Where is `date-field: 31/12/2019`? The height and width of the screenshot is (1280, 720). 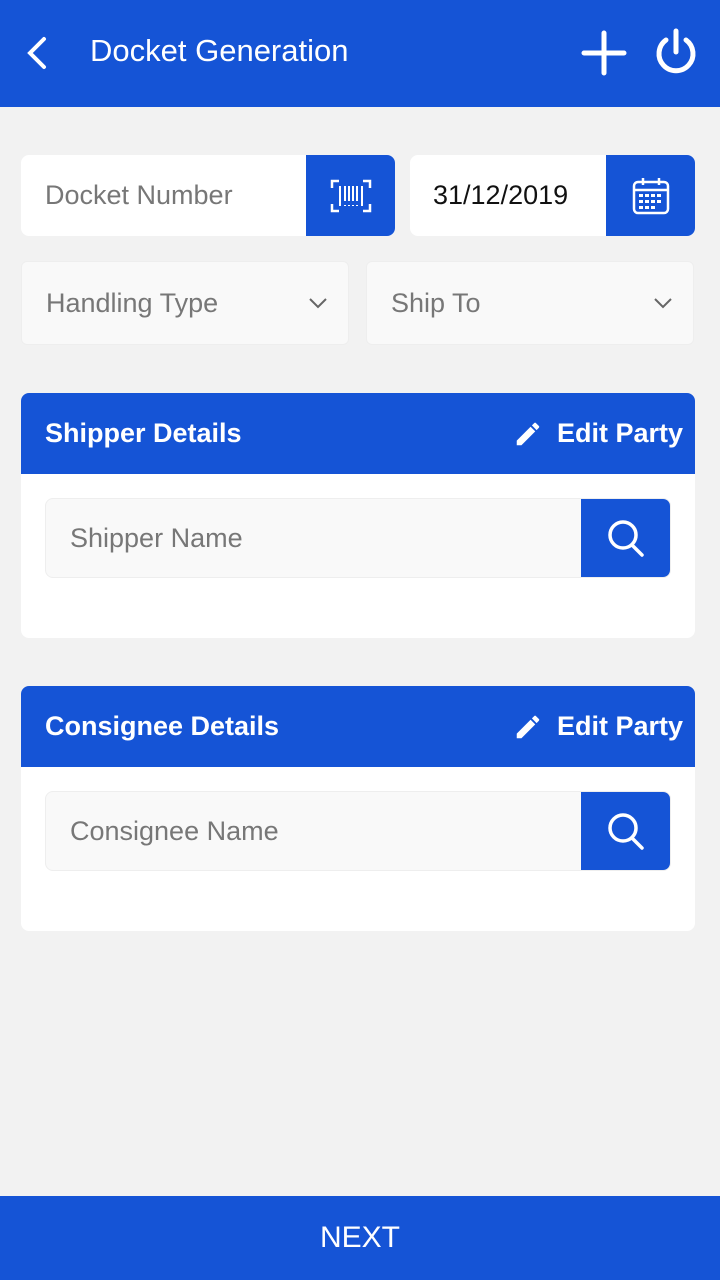
date-field: 31/12/2019 is located at coordinates (552, 195).